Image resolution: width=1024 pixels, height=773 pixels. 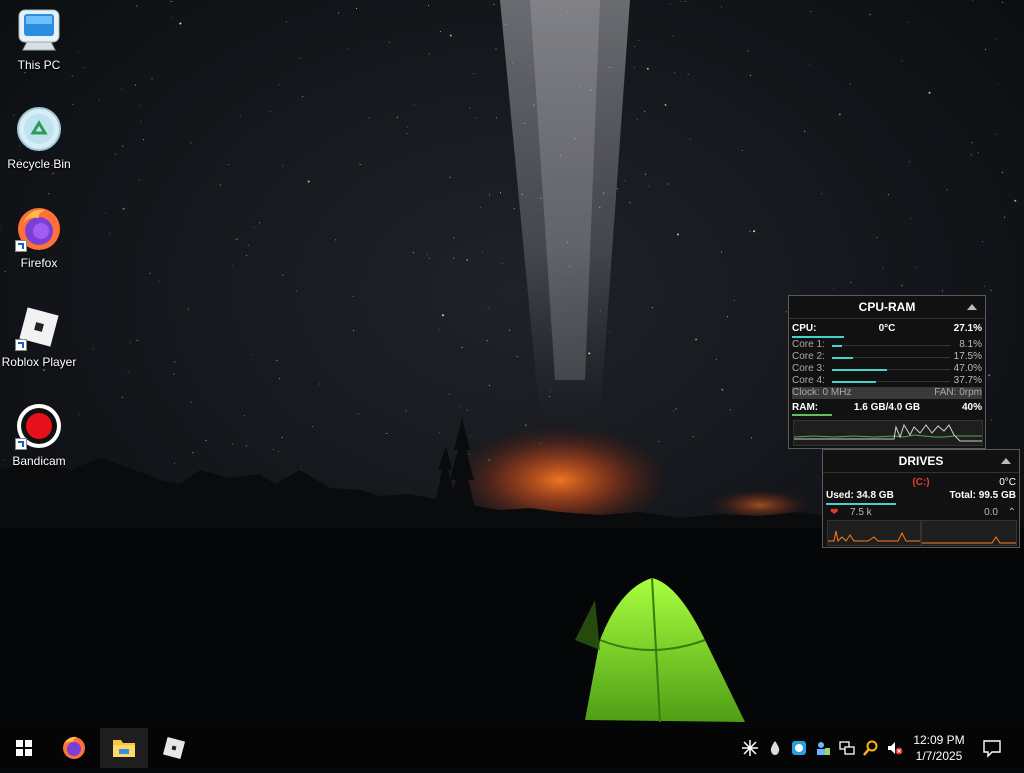 I want to click on drive-read-rate: 7.5 k, so click(x=861, y=512).